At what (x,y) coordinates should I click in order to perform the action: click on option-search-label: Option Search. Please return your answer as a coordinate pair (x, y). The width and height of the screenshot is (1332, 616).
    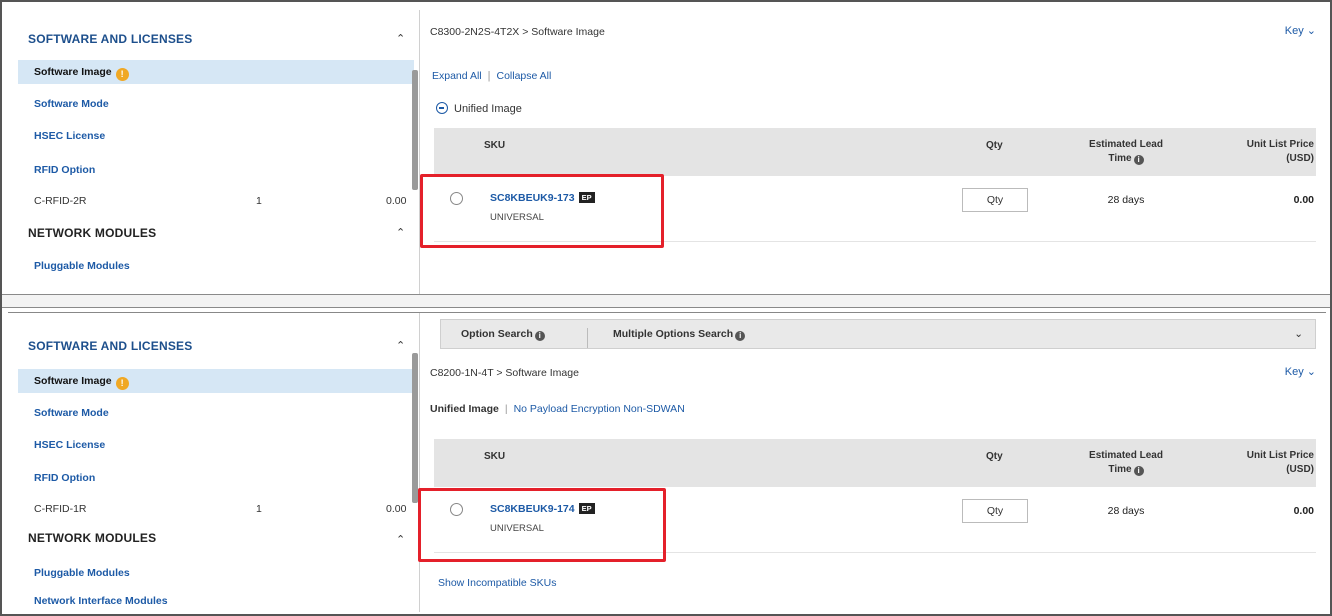
    Looking at the image, I should click on (497, 334).